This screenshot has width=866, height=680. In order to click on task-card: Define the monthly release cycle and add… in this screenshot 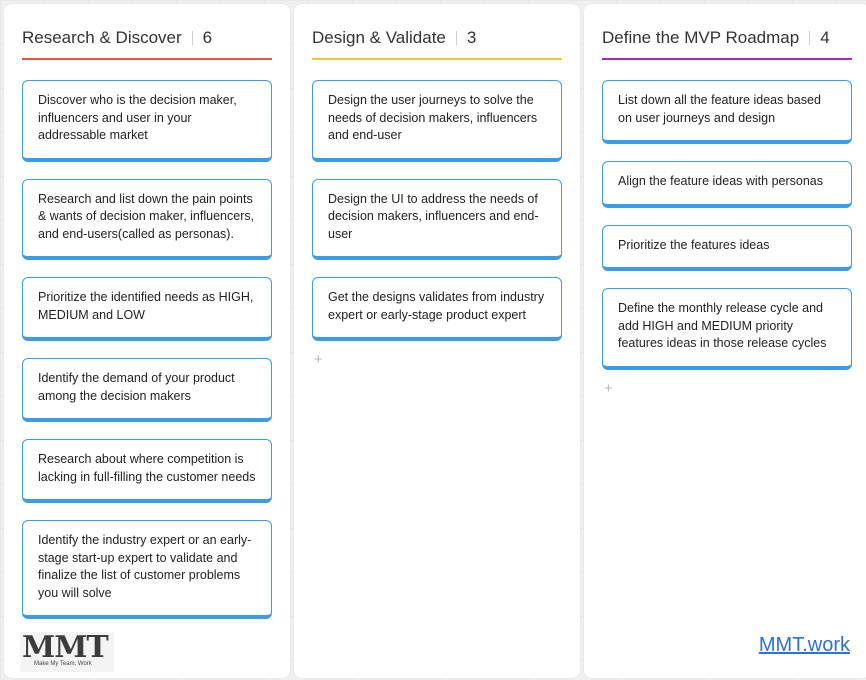, I will do `click(727, 329)`.